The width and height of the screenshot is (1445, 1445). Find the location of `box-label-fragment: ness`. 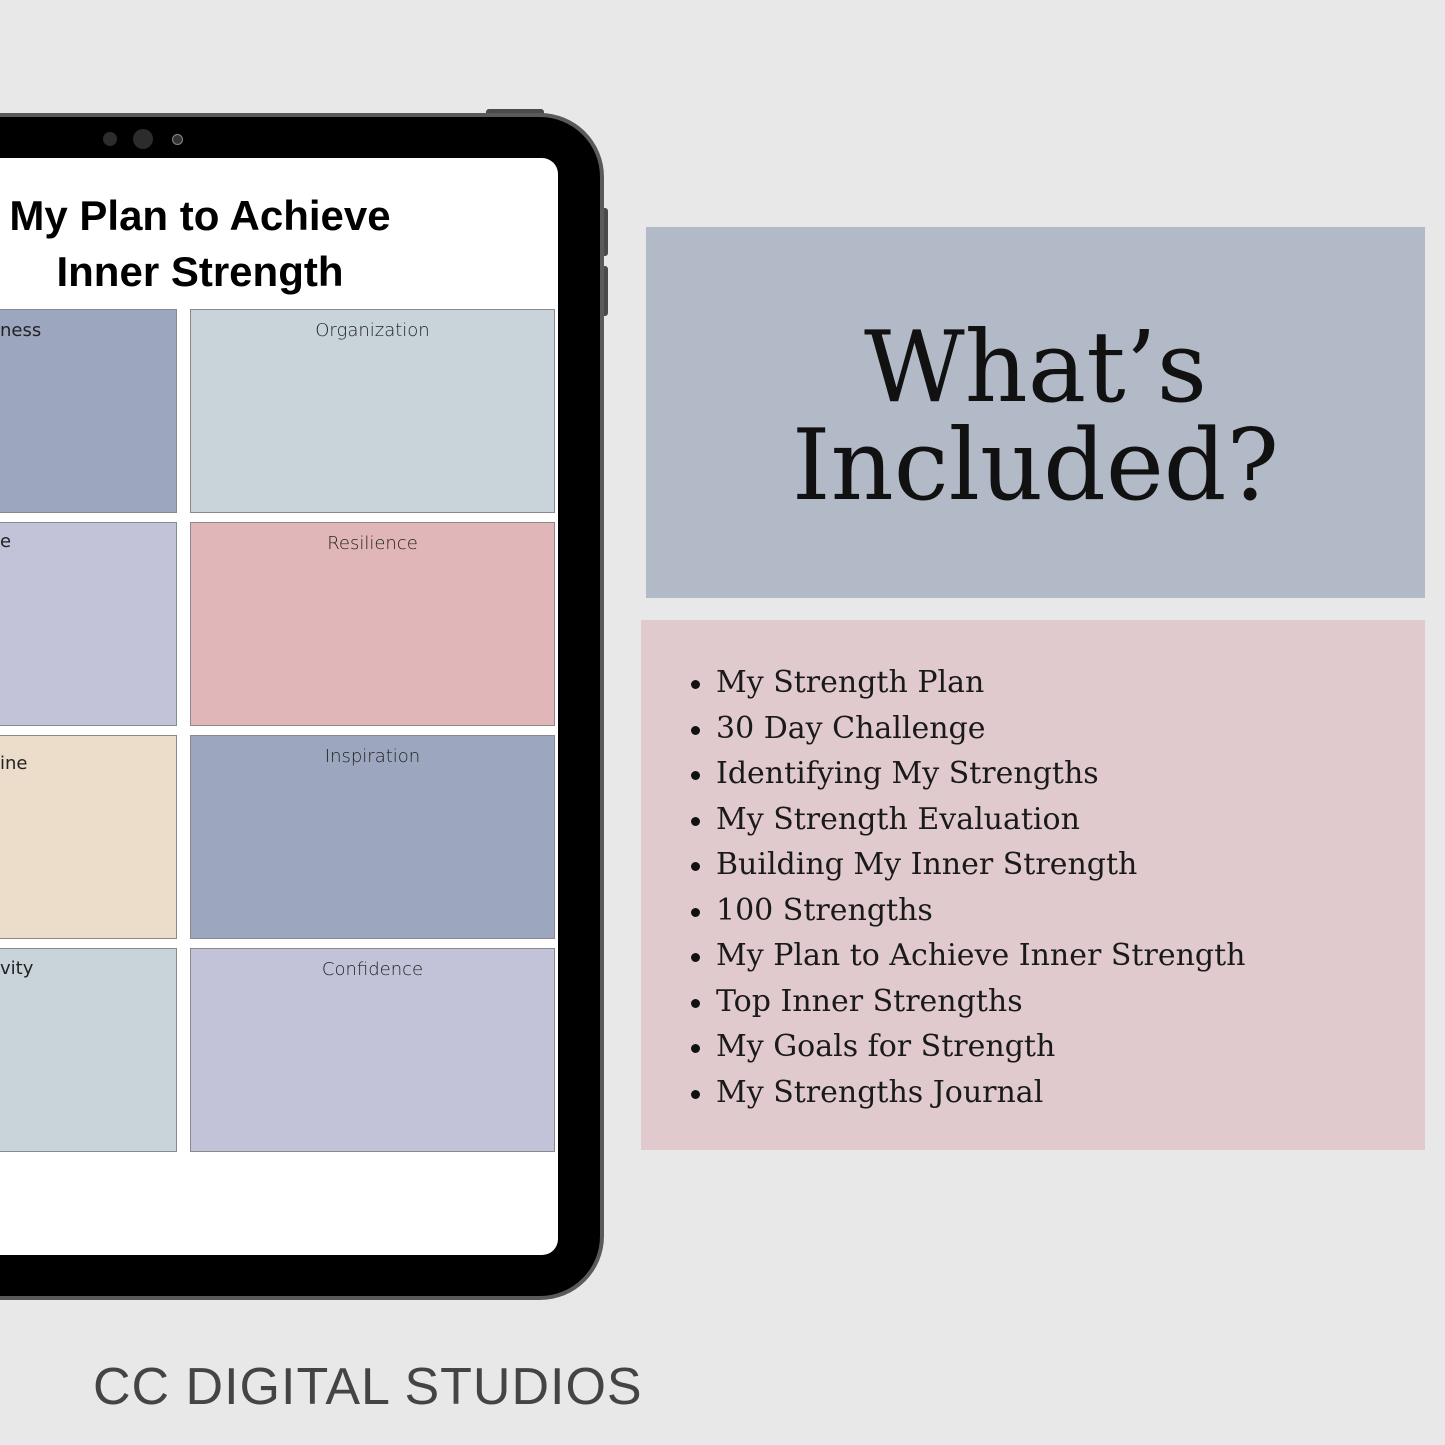

box-label-fragment: ness is located at coordinates (21, 330).